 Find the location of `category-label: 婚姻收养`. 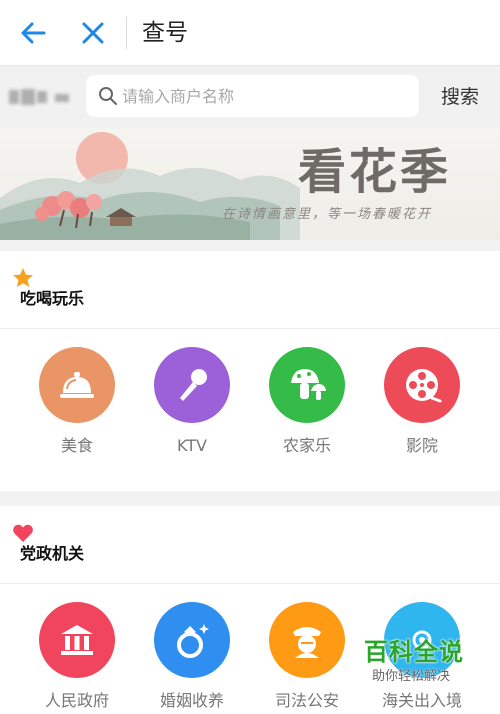

category-label: 婚姻收养 is located at coordinates (191, 700).